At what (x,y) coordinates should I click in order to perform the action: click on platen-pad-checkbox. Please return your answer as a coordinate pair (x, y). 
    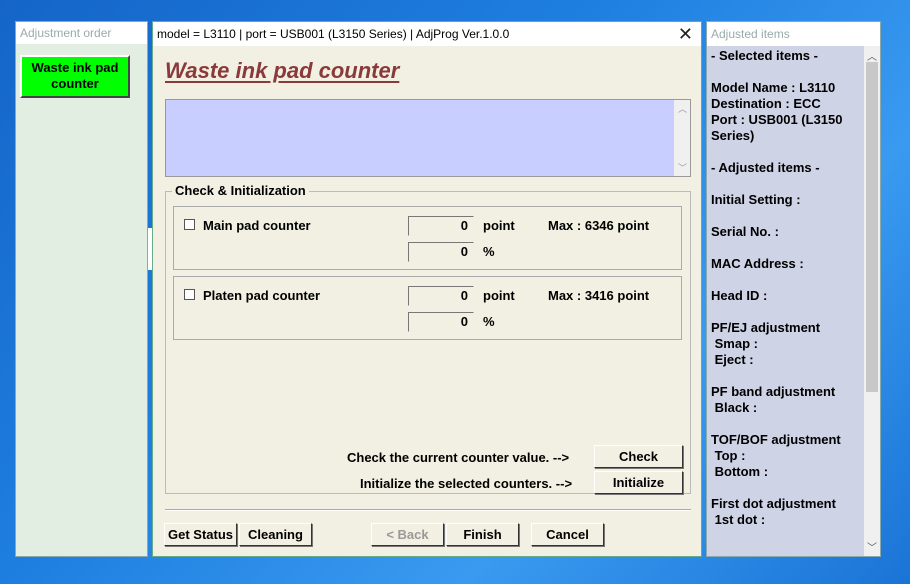
    Looking at the image, I should click on (189, 294).